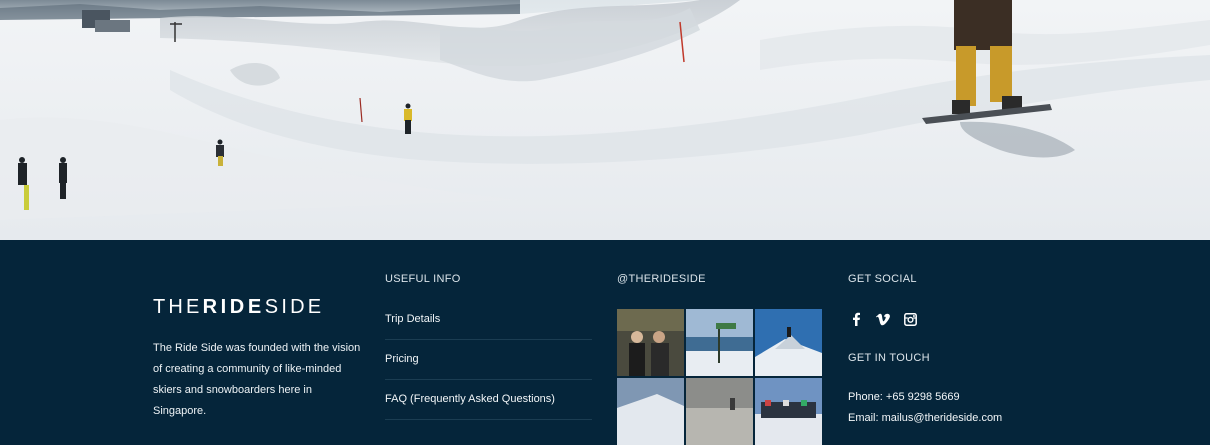  Describe the element at coordinates (650, 342) in the screenshot. I see `instagram-photo-people-shop` at that location.